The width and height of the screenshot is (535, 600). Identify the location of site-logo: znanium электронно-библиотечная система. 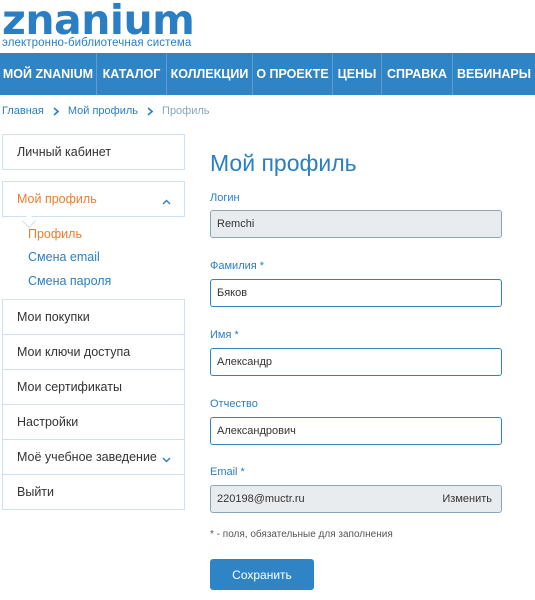
(98, 24).